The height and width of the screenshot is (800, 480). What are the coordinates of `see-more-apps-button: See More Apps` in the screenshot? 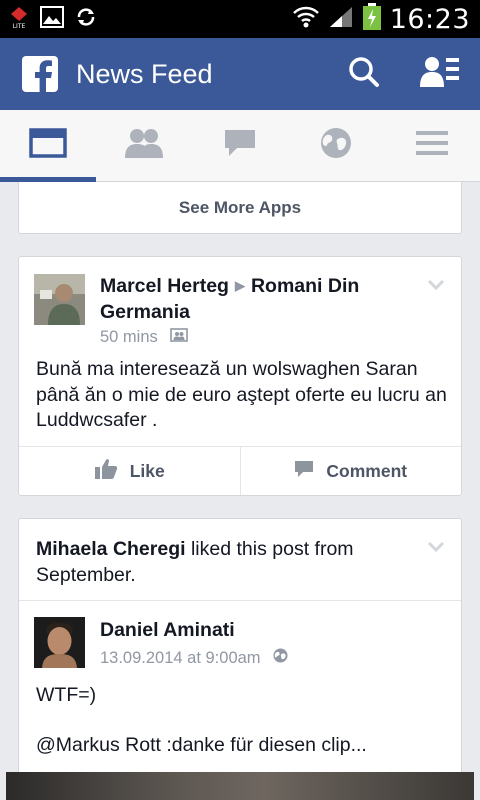 It's located at (240, 208).